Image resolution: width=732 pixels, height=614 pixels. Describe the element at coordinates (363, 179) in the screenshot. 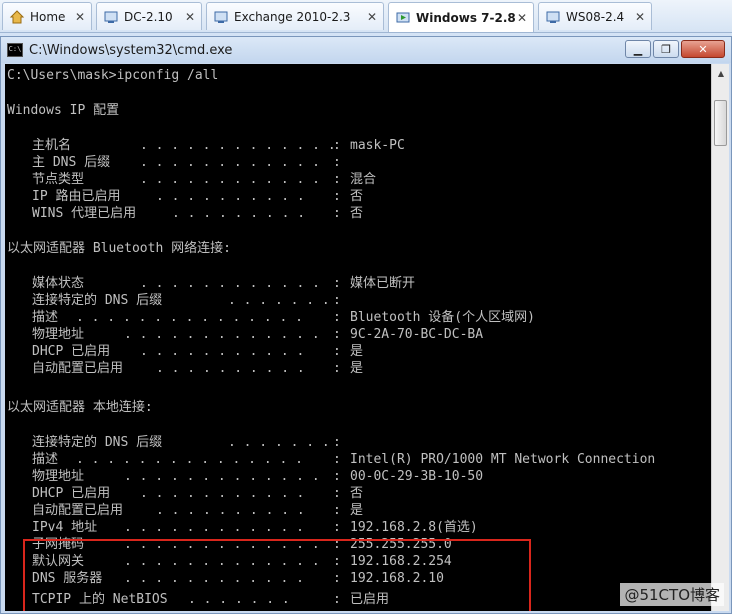

I see `field-value: 混合` at that location.